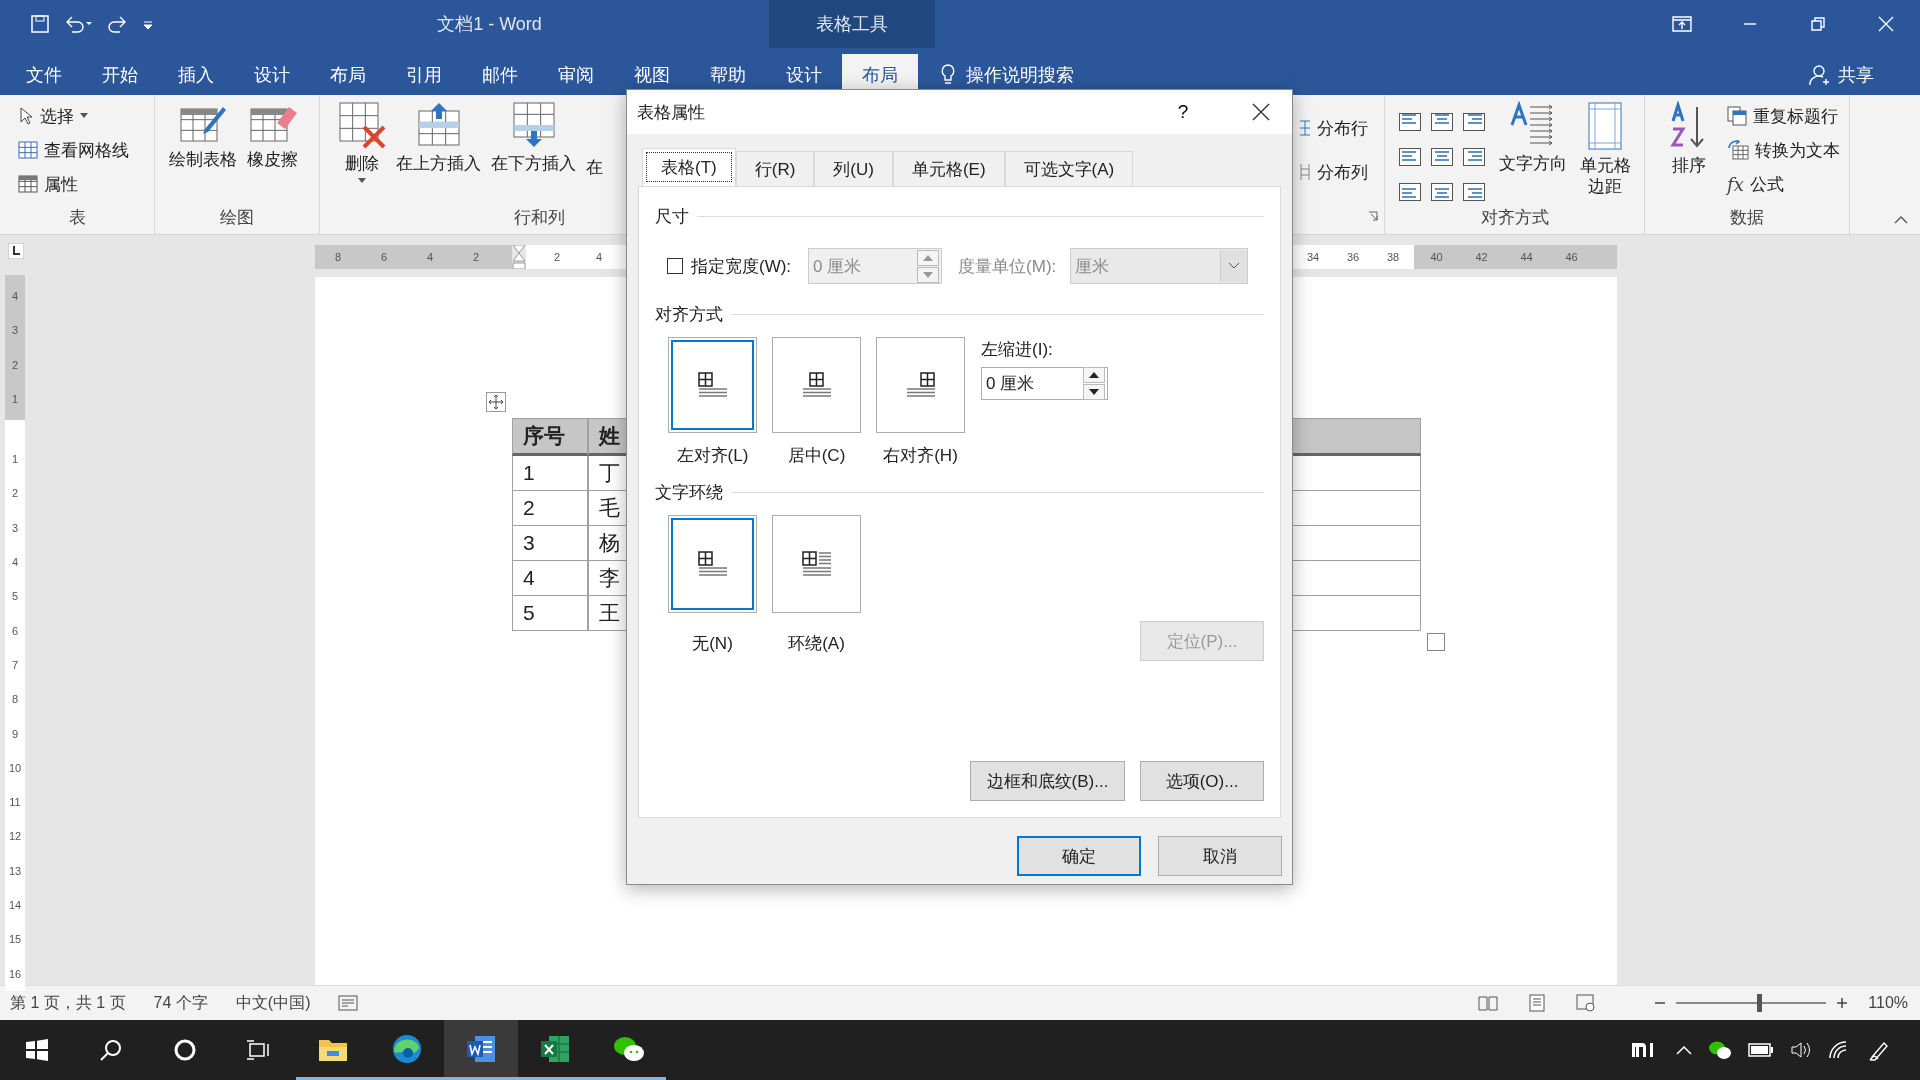 The image size is (1920, 1080). Describe the element at coordinates (120, 74) in the screenshot. I see `ribbon-tab: 开始` at that location.